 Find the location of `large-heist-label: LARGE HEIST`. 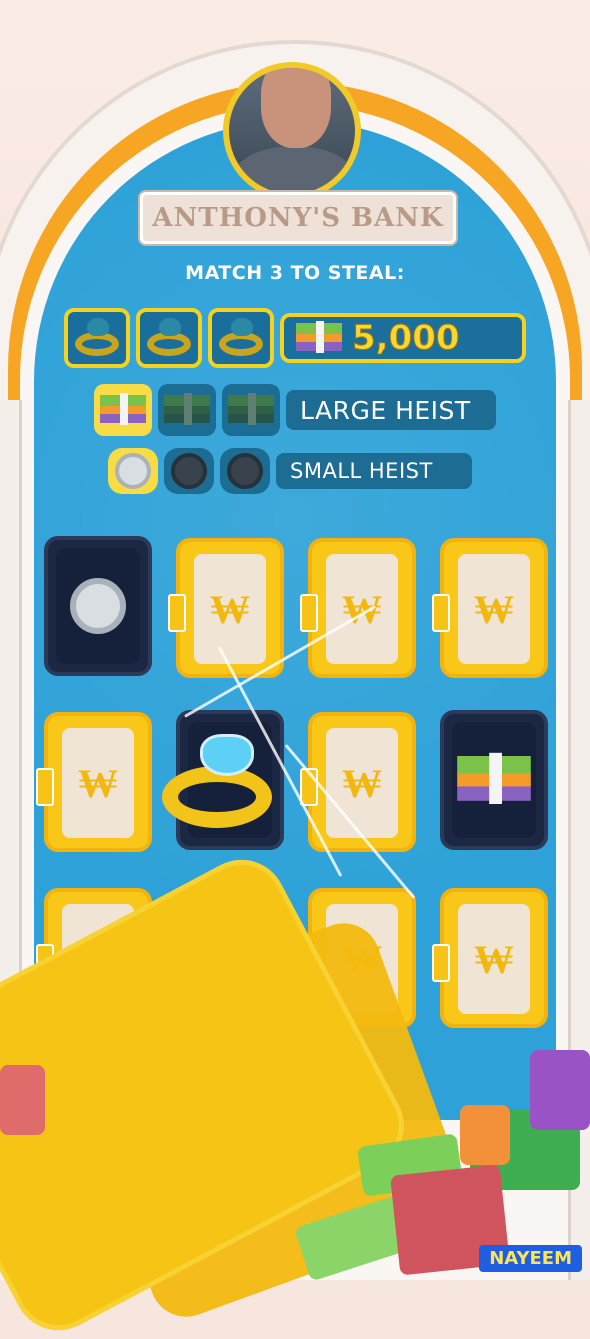

large-heist-label: LARGE HEIST is located at coordinates (391, 410).